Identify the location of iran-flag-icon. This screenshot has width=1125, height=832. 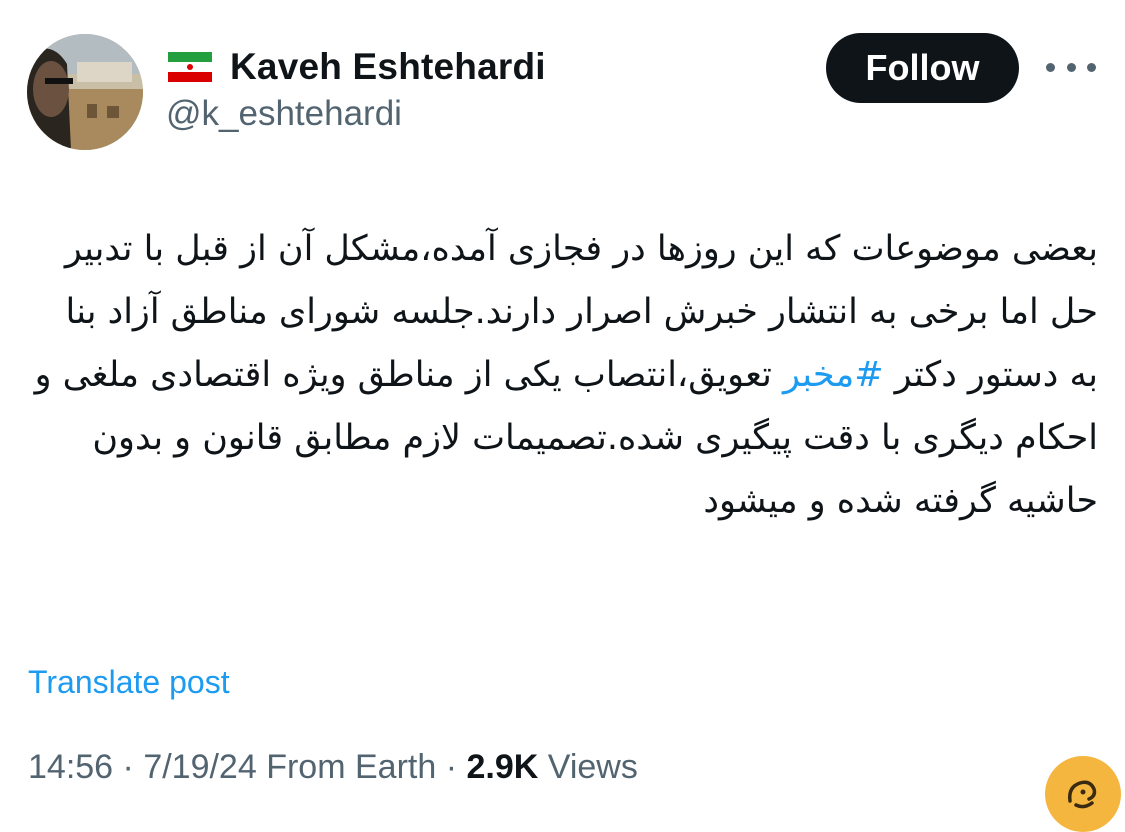
(190, 67).